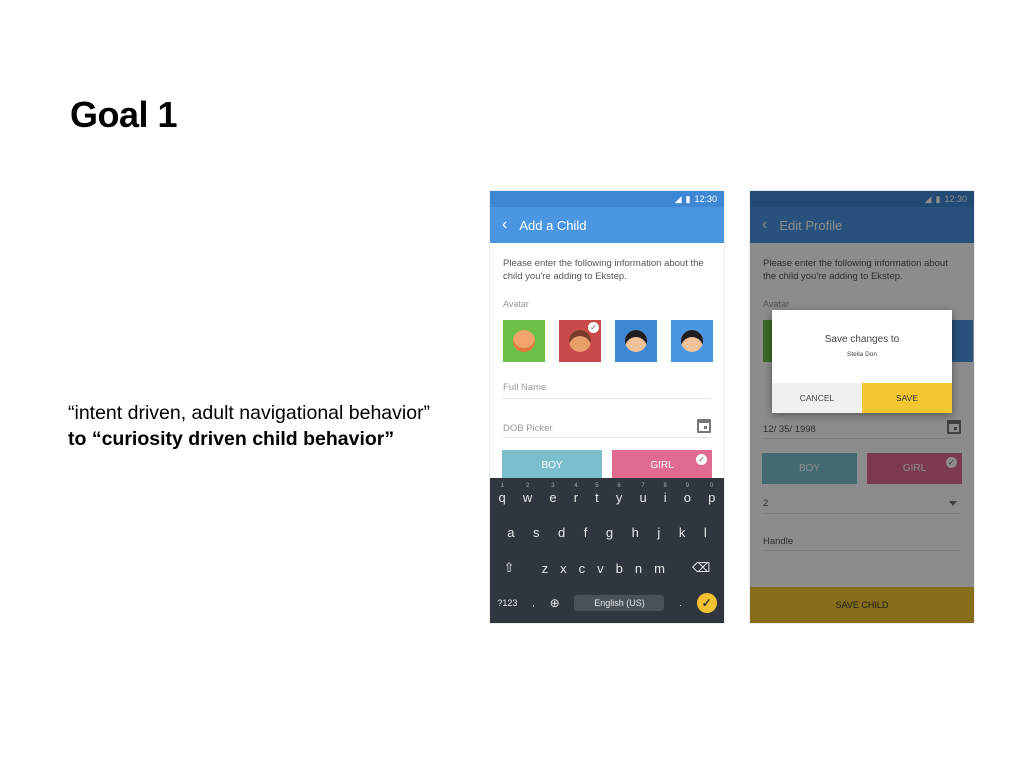 The height and width of the screenshot is (768, 1024). Describe the element at coordinates (711, 494) in the screenshot. I see `key-p: 0p` at that location.